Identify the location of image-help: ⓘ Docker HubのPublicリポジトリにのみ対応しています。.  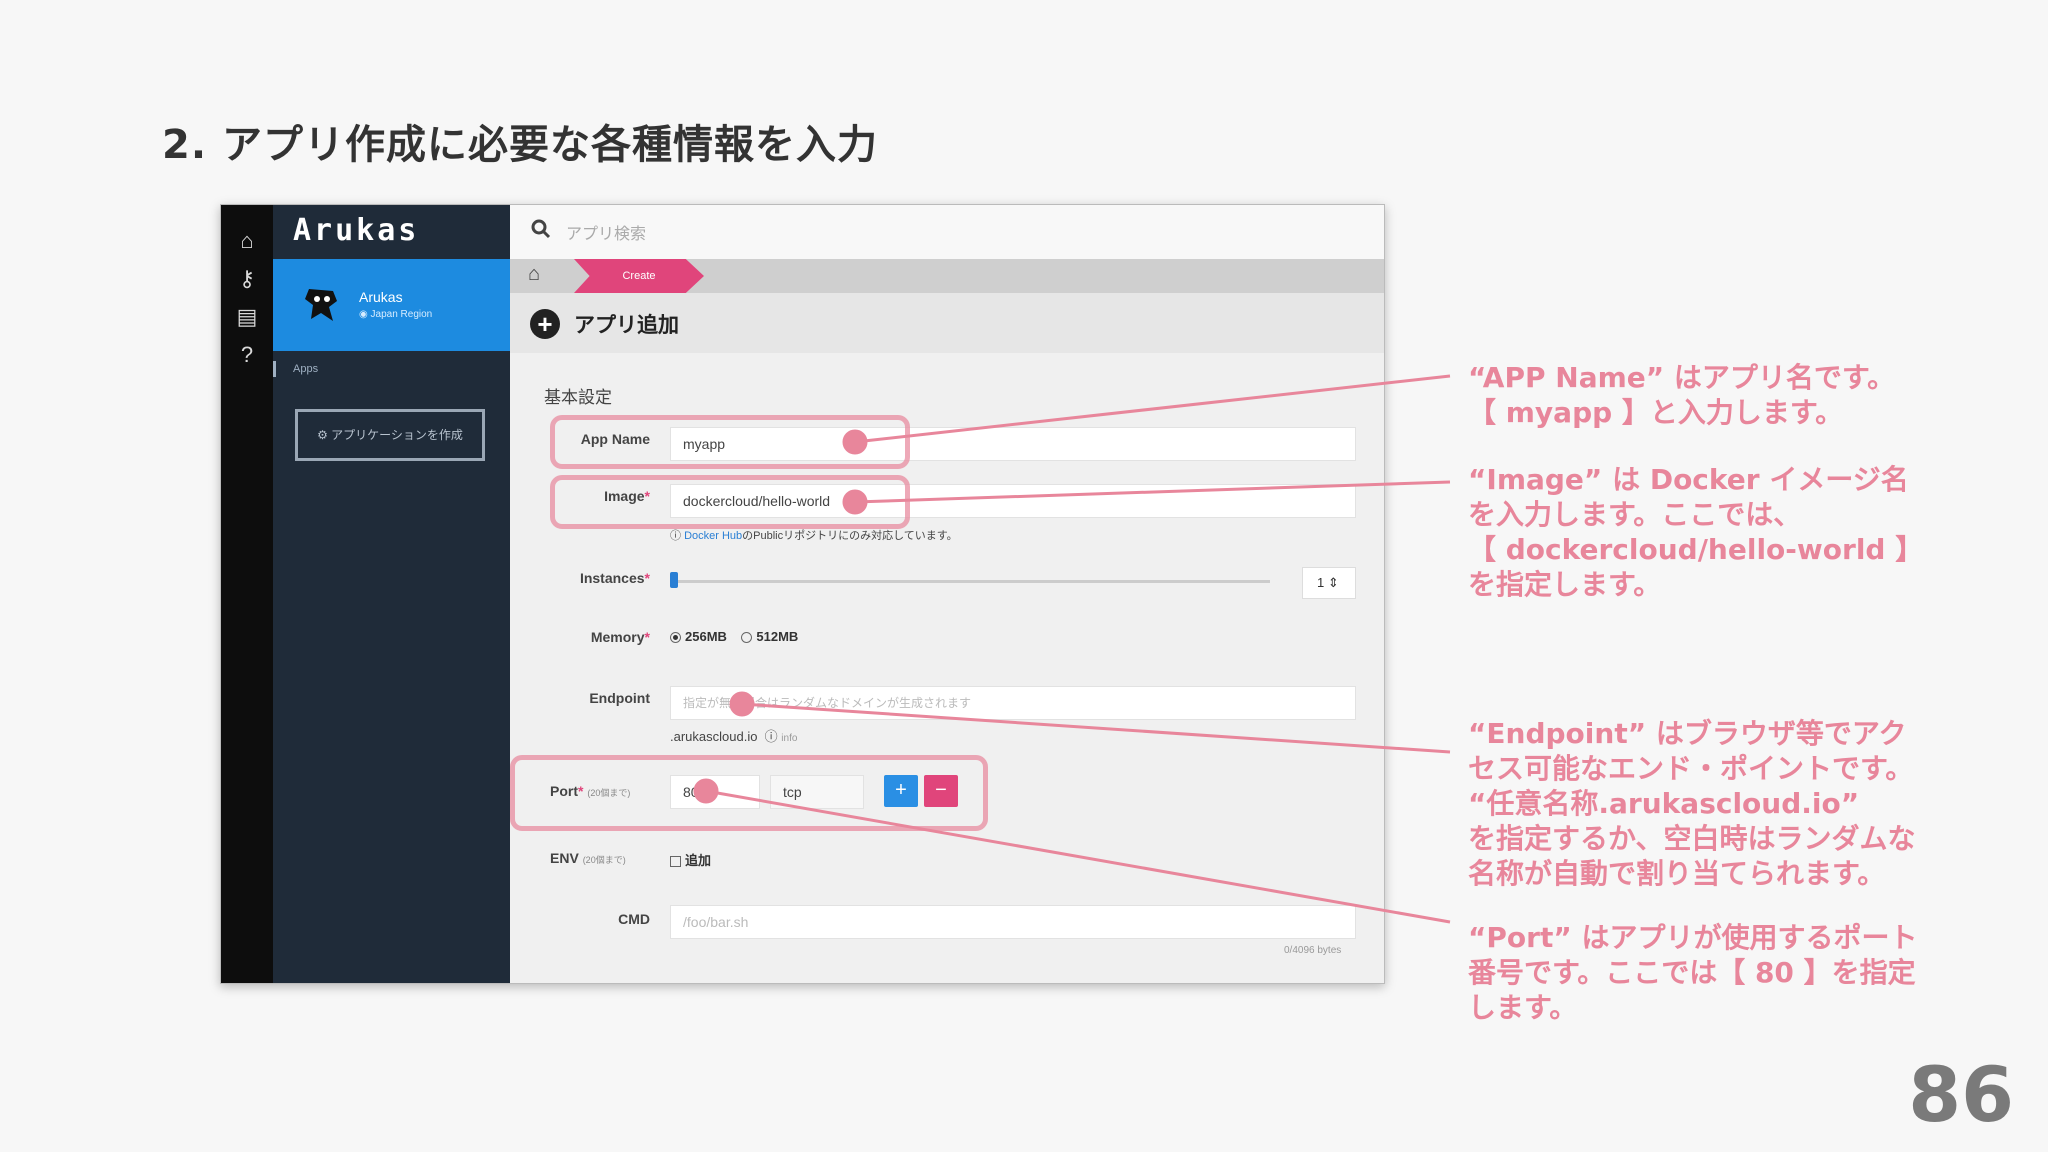
(814, 536).